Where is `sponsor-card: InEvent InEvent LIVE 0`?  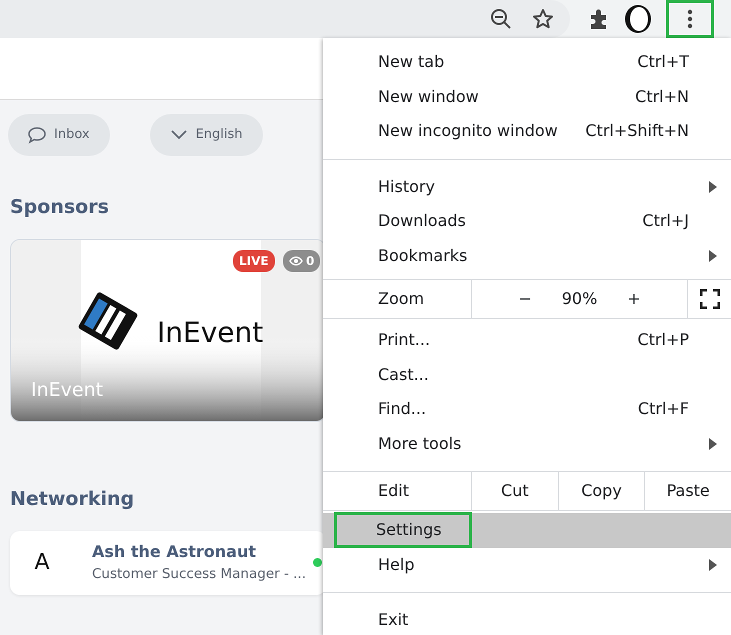
sponsor-card: InEvent InEvent LIVE 0 is located at coordinates (168, 330).